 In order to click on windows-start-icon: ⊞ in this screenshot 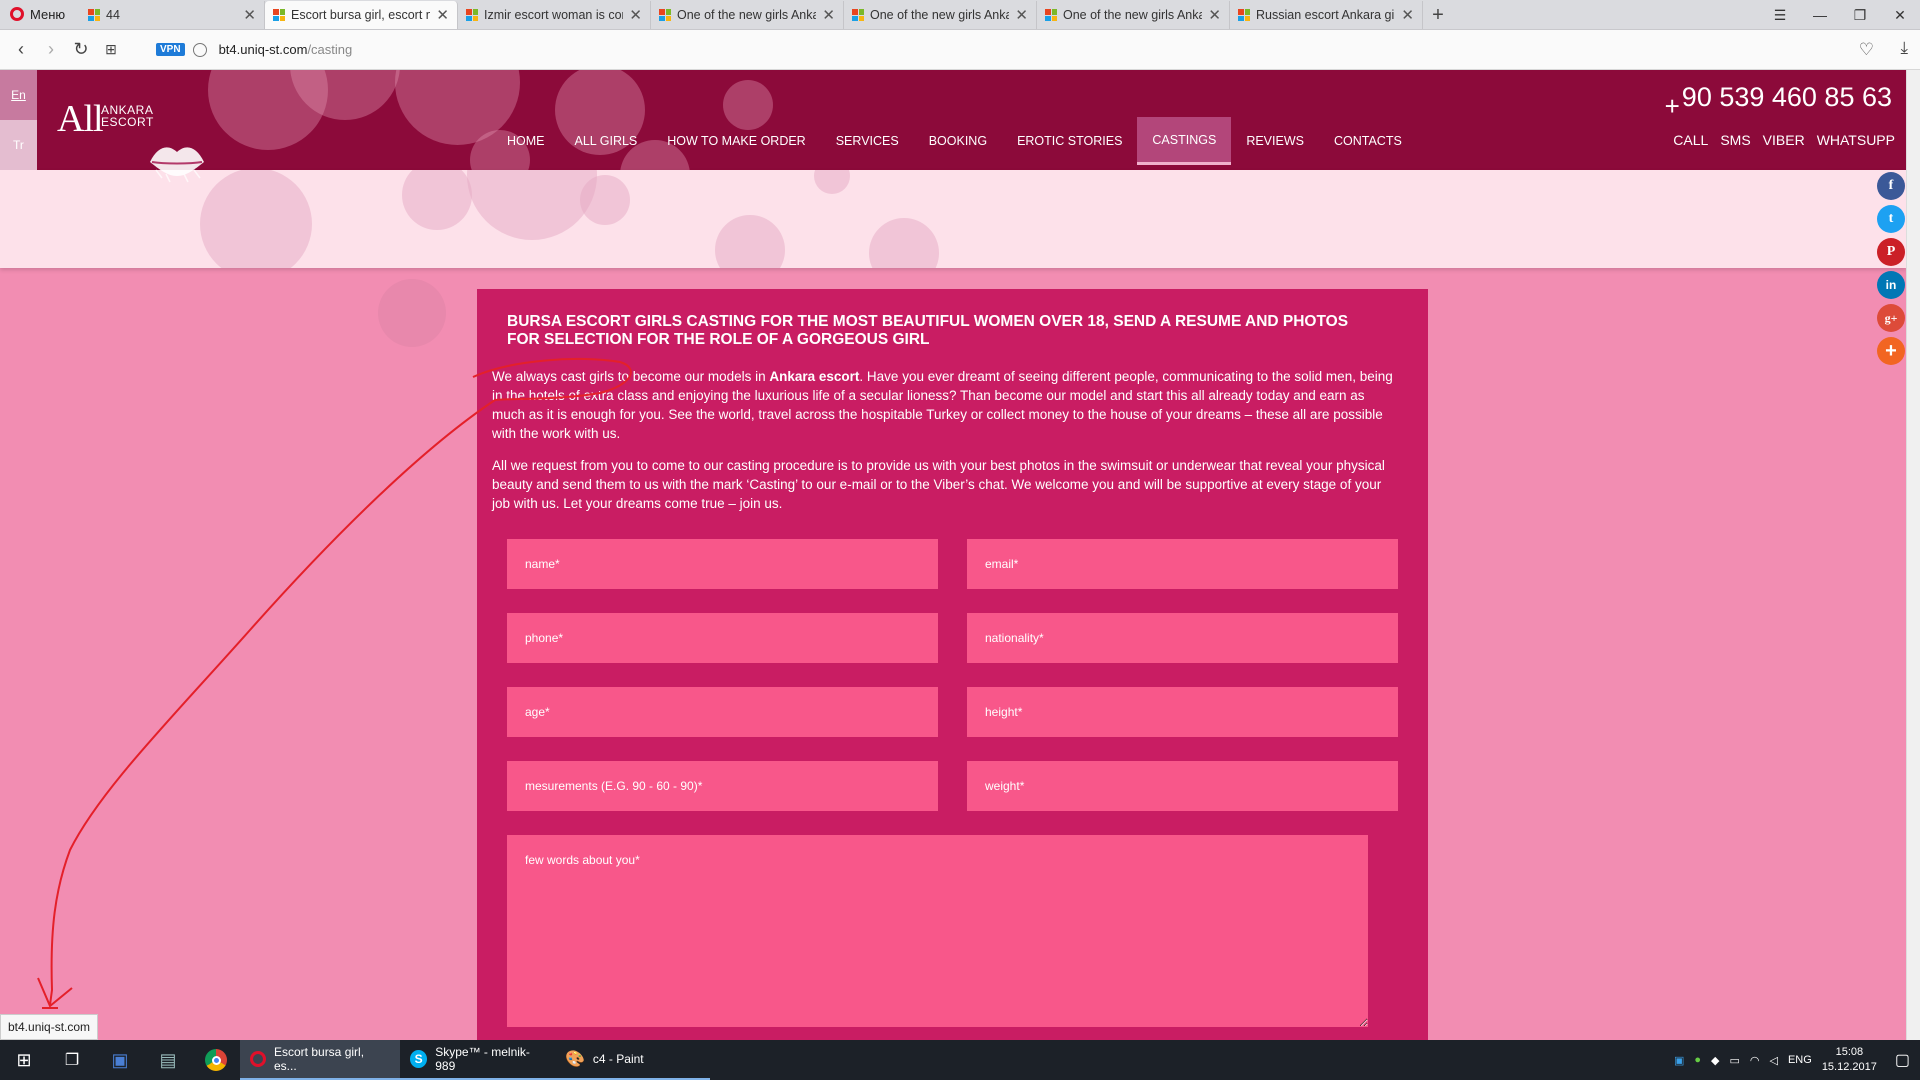, I will do `click(24, 1060)`.